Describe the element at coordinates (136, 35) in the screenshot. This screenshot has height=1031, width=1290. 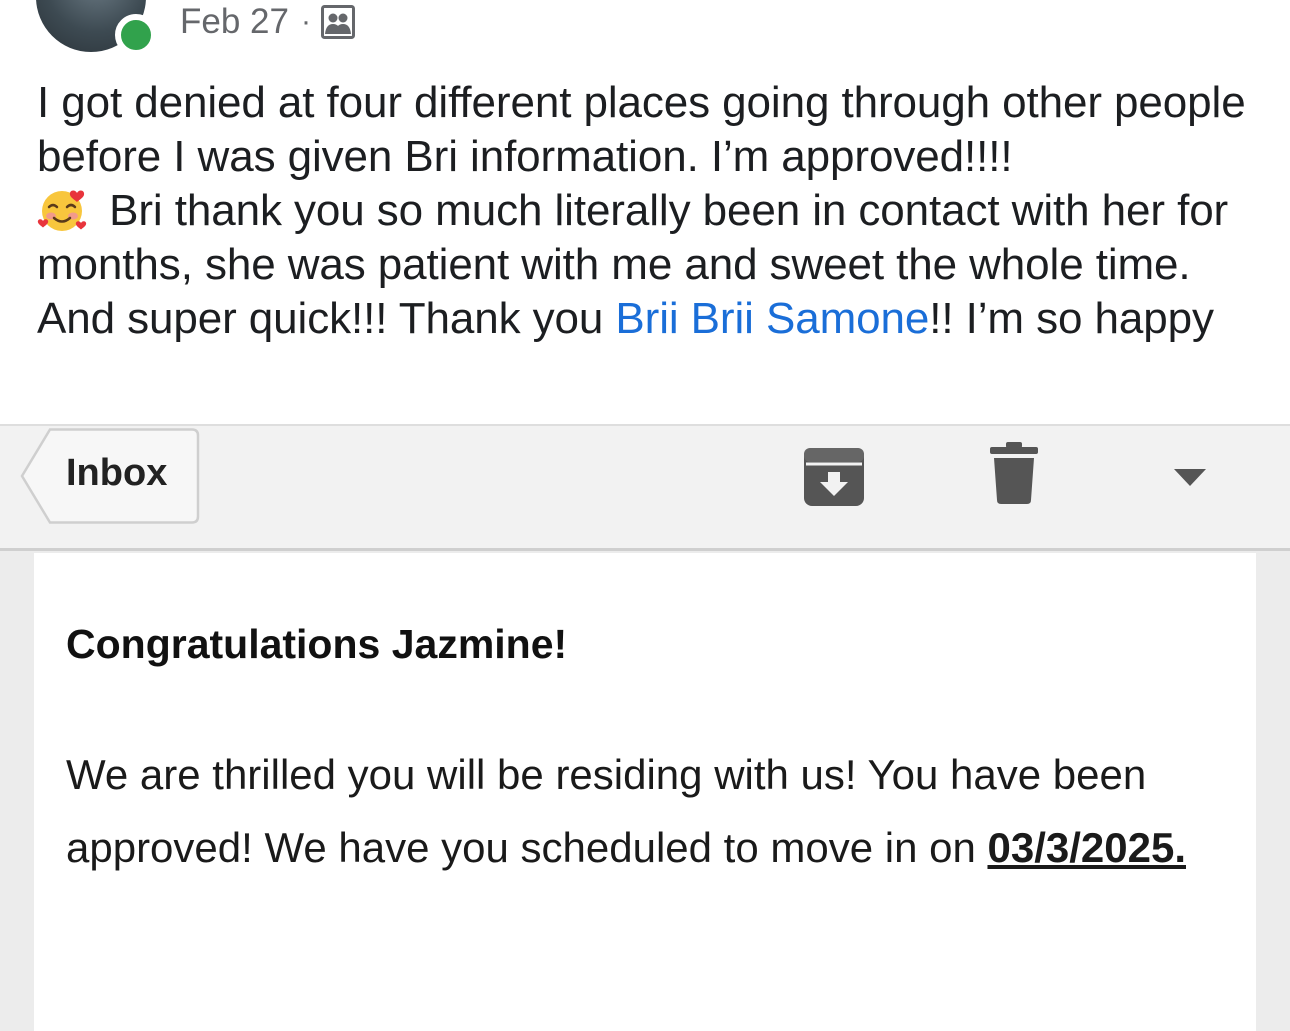
I see `online-status-indicator` at that location.